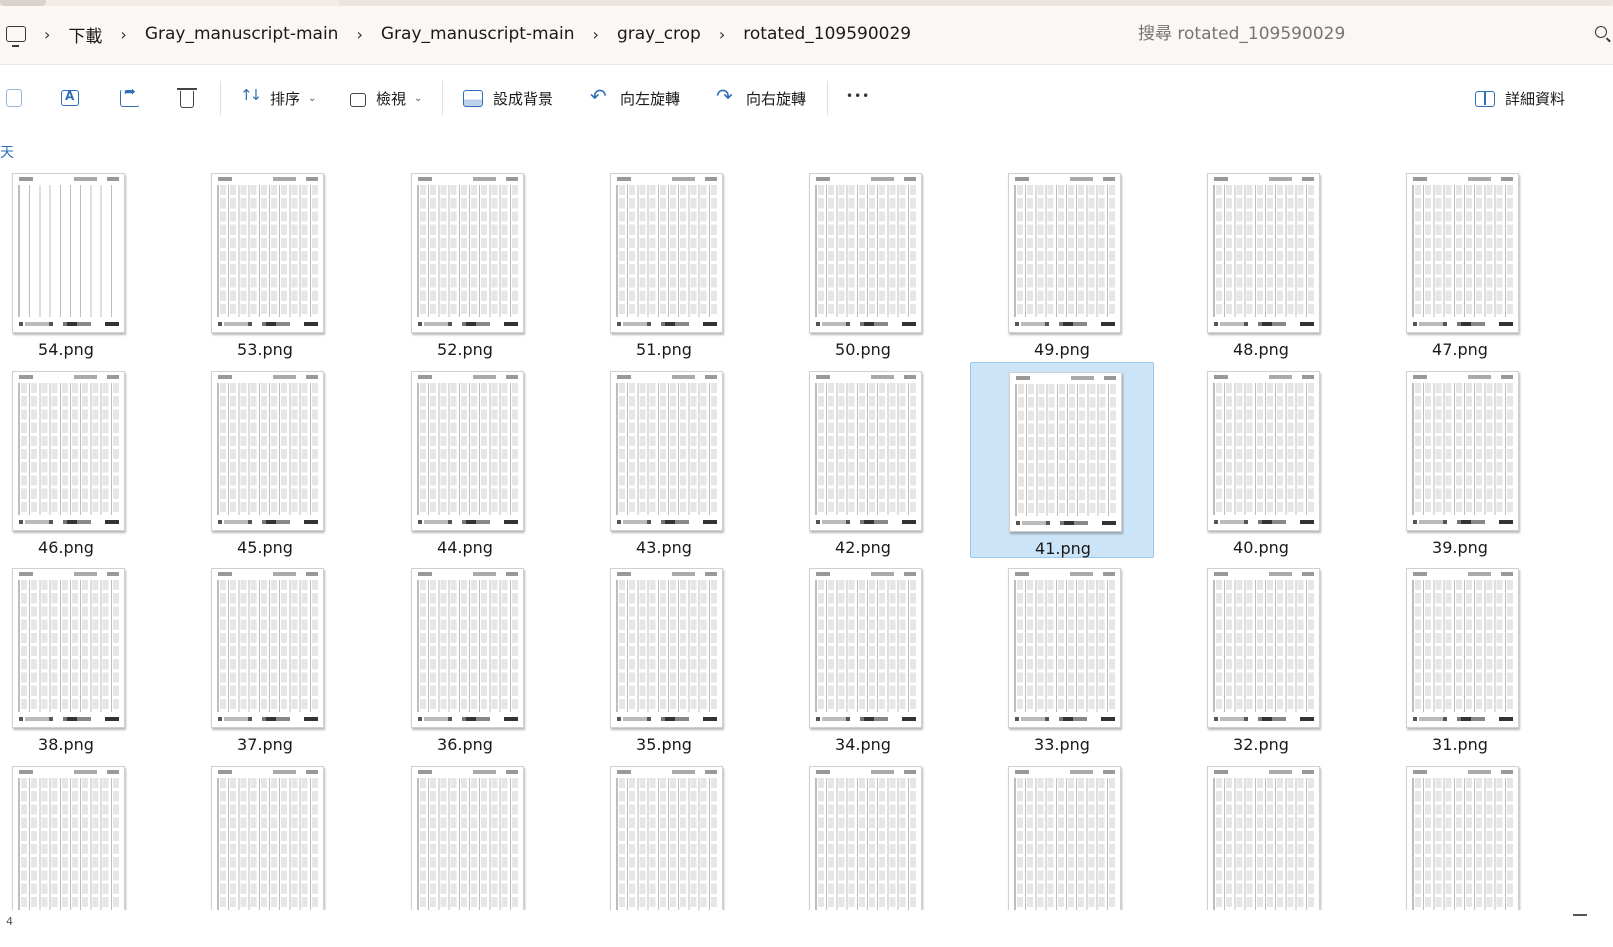 The image size is (1613, 947). I want to click on file-item: 50.png, so click(863, 262).